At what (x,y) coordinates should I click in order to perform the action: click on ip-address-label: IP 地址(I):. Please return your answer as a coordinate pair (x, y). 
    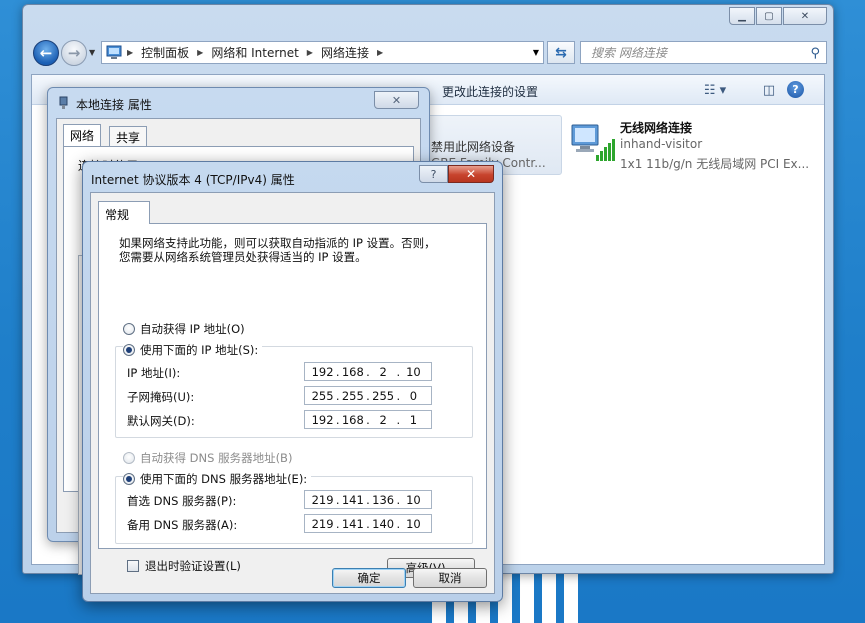
    Looking at the image, I should click on (154, 373).